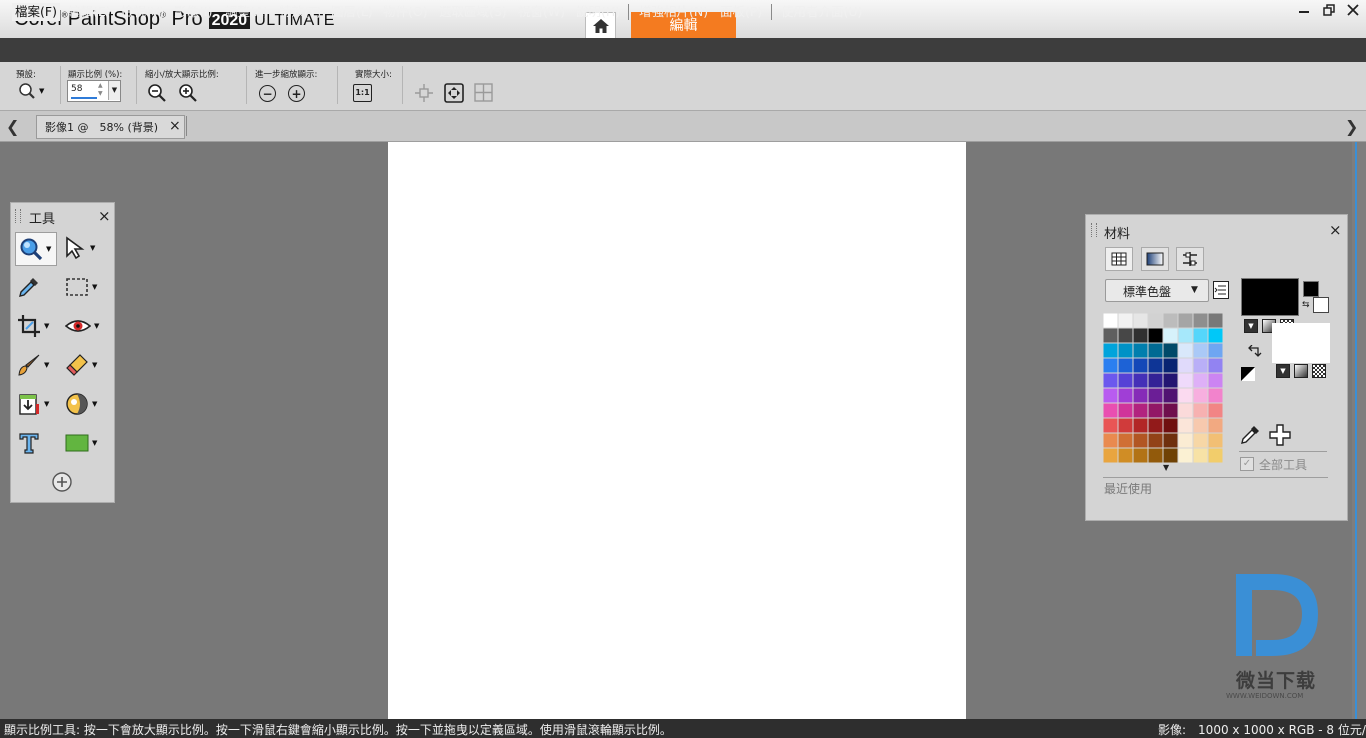 This screenshot has height=738, width=1366. What do you see at coordinates (1164, 393) in the screenshot?
I see `color-swatch-grid` at bounding box center [1164, 393].